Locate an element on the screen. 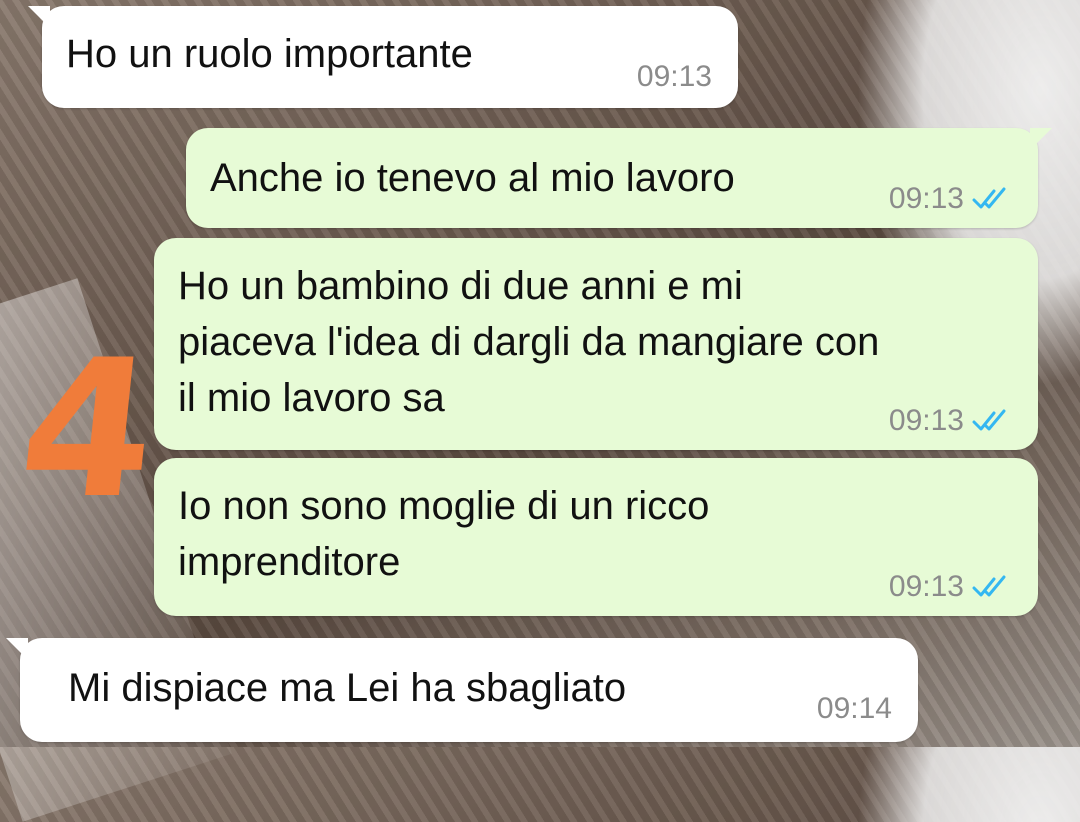  message-bubble-incoming: Ho un ruolo importante 09:13 is located at coordinates (383, 57).